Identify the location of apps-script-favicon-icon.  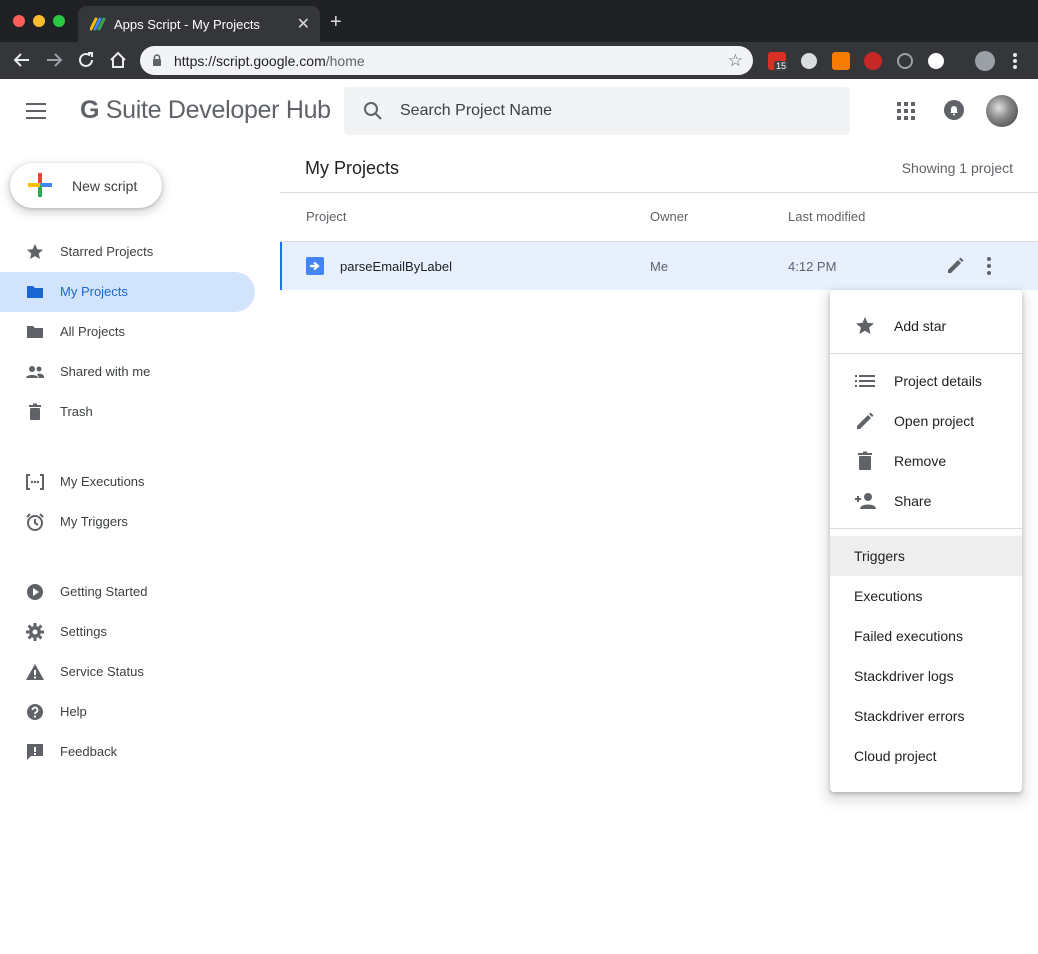
(98, 24).